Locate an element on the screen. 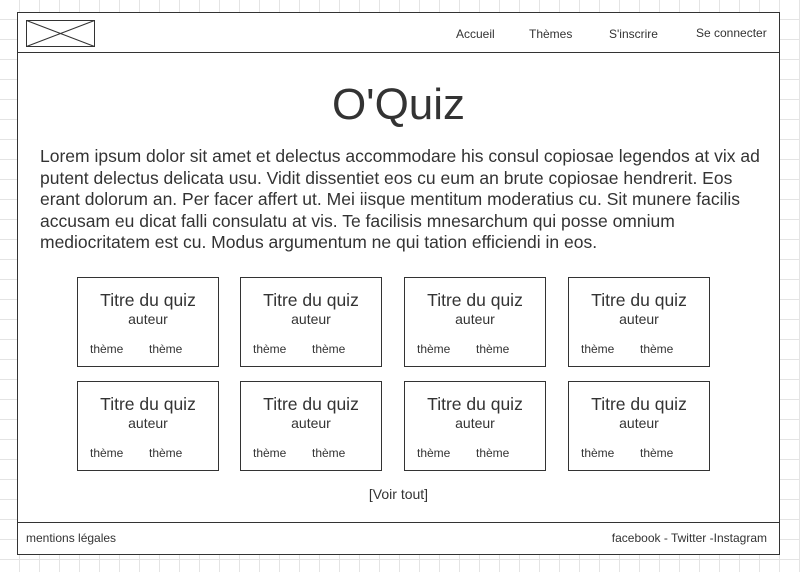 The image size is (800, 572). site-header: Accueil Thèmes S'inscrire Se connecter is located at coordinates (398, 33).